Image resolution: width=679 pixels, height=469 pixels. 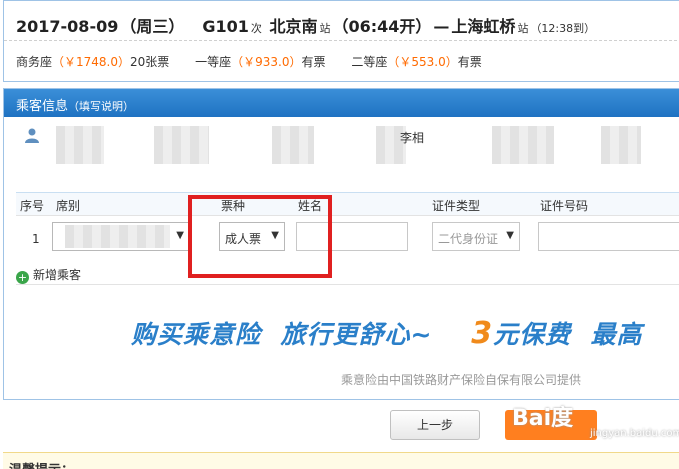 I want to click on highlight-annotation, so click(x=260, y=236).